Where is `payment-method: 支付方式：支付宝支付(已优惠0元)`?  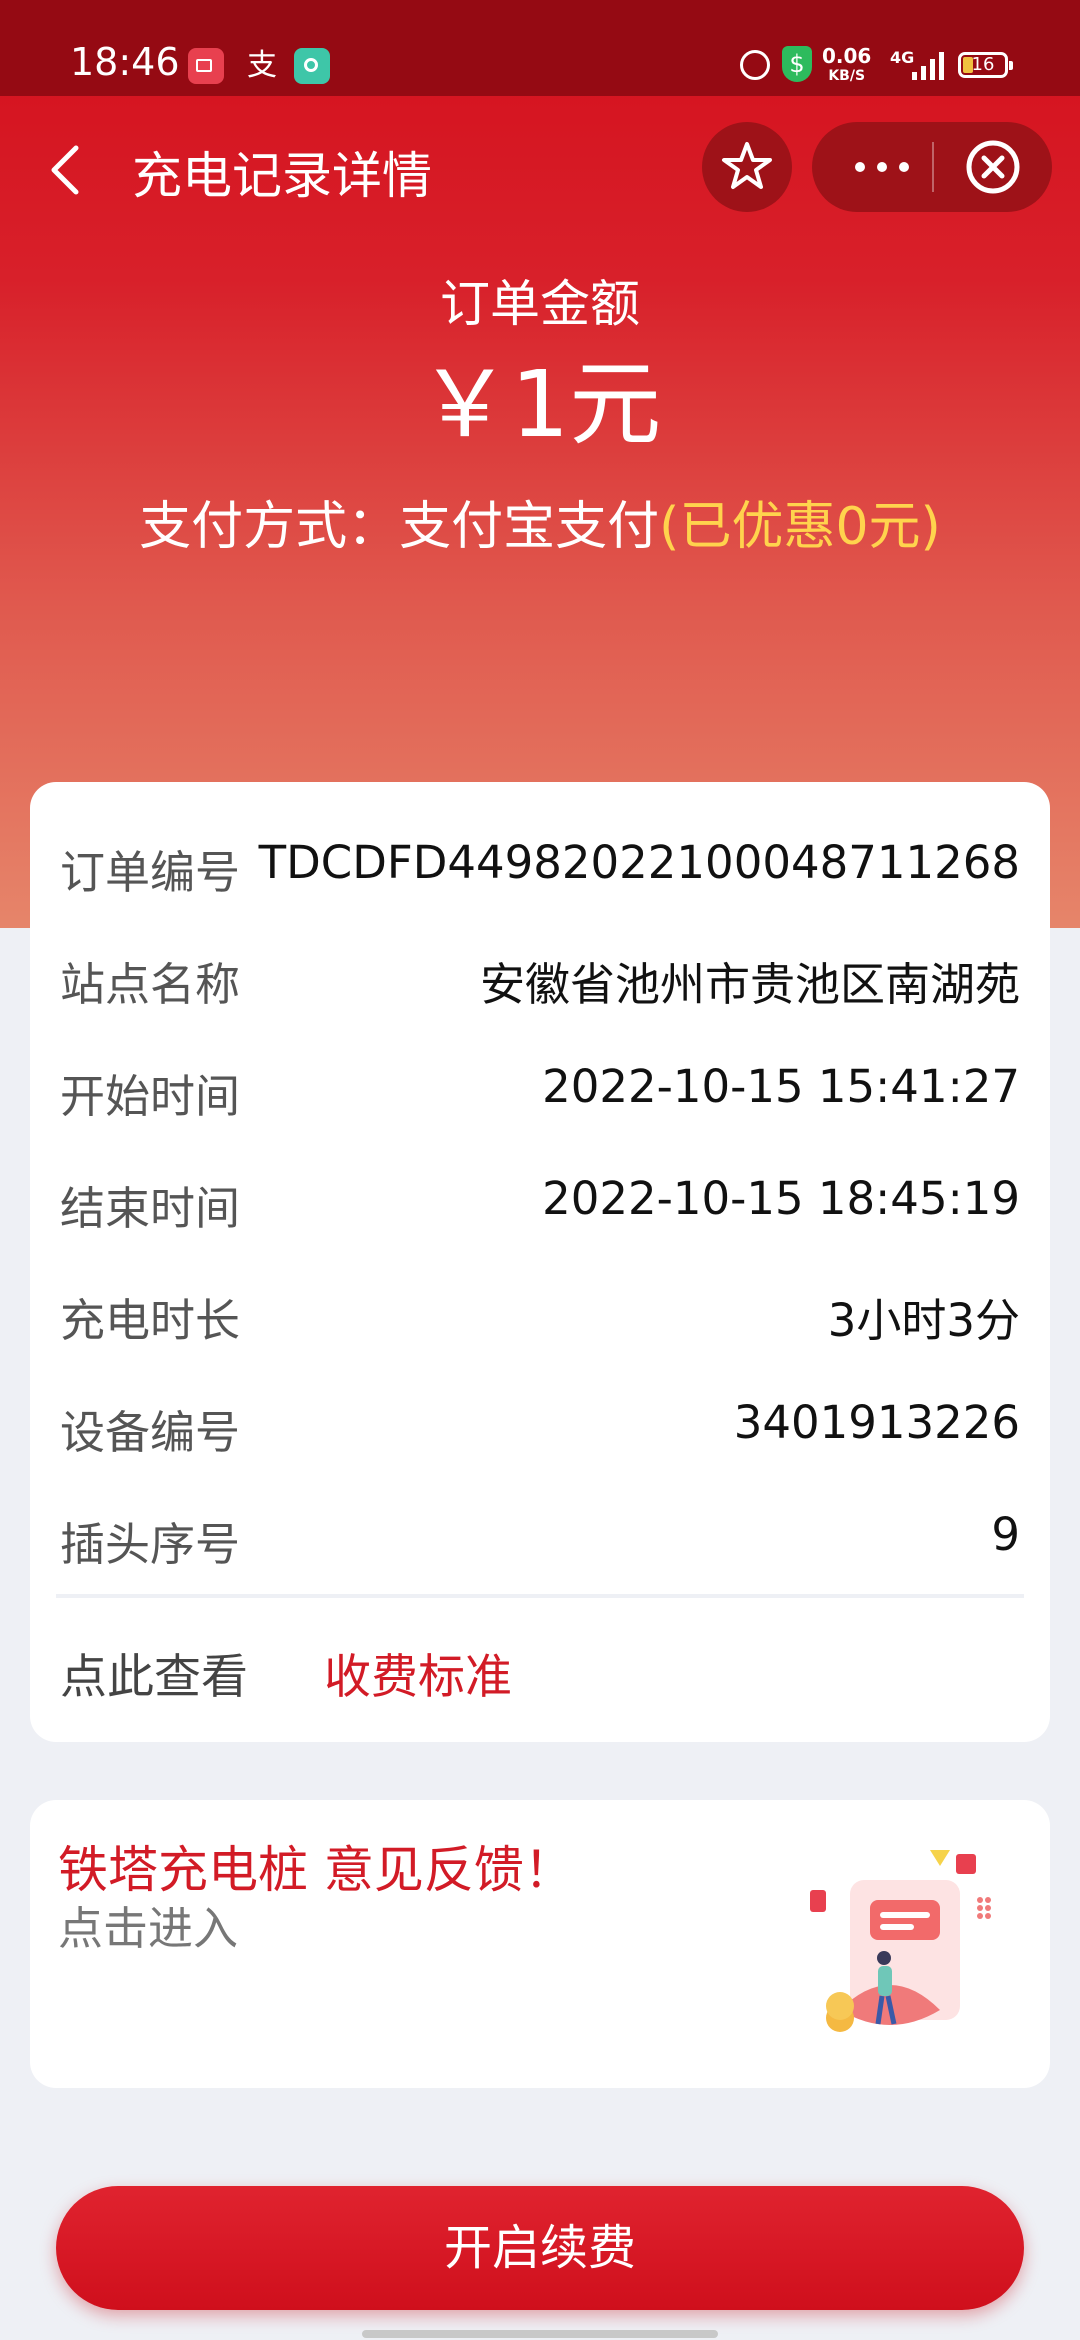 payment-method: 支付方式：支付宝支付(已优惠0元) is located at coordinates (540, 521).